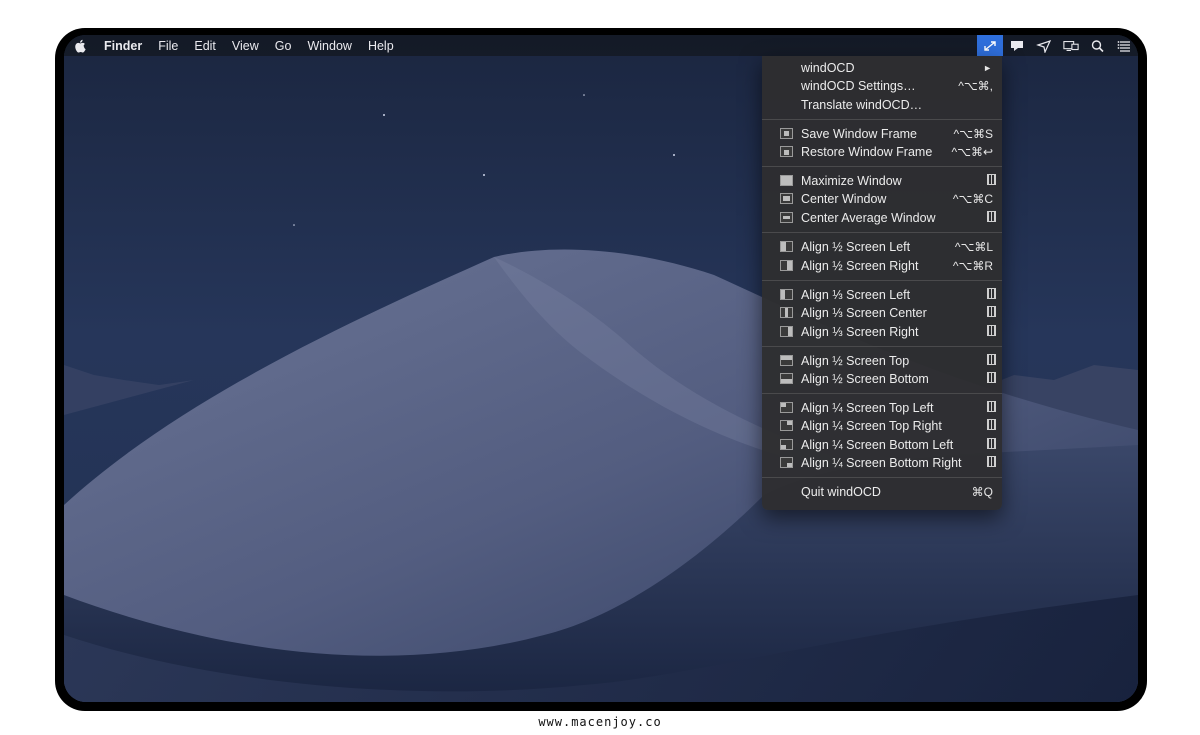  Describe the element at coordinates (786, 198) in the screenshot. I see `center-window-icon` at that location.